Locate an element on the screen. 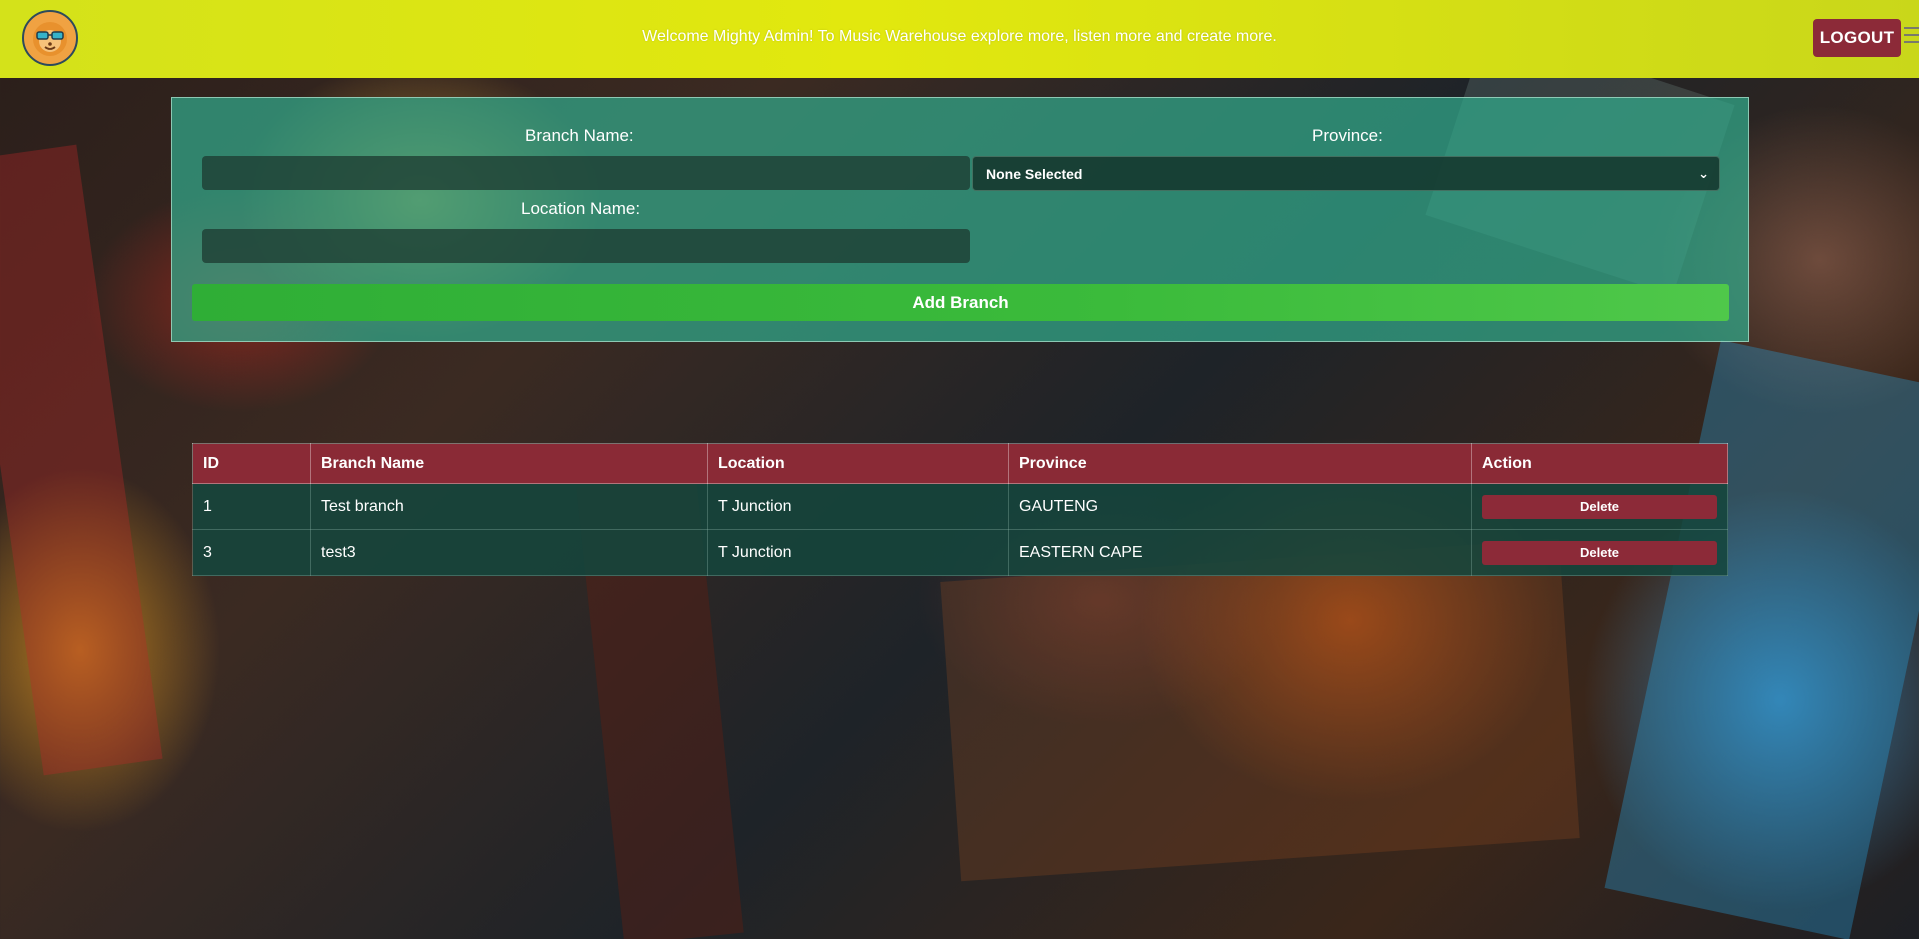 The width and height of the screenshot is (1919, 939). cell-id: 3 is located at coordinates (251, 552).